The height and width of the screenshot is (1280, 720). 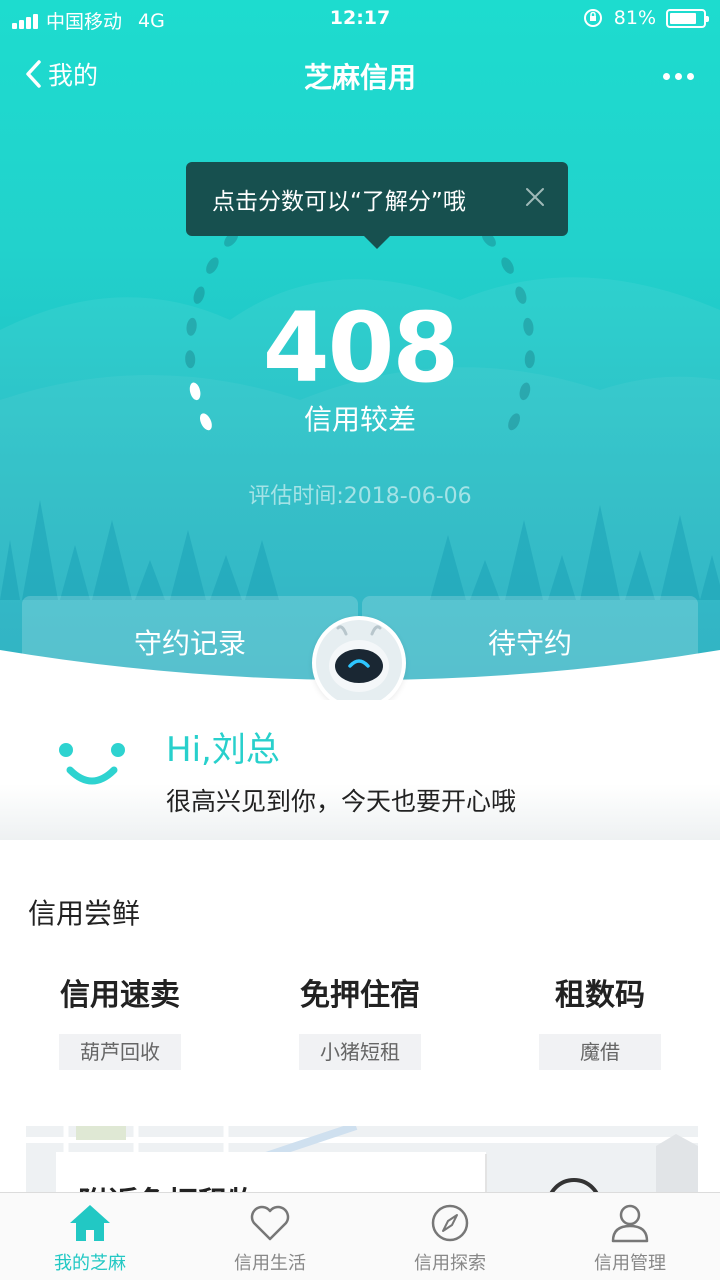 I want to click on user-icon, so click(x=630, y=1223).